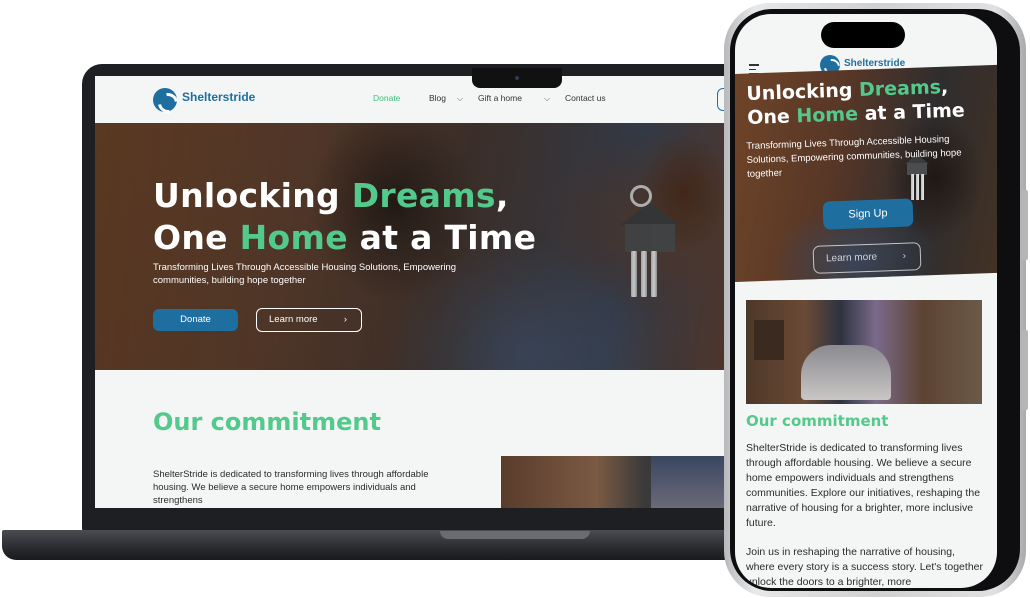 The height and width of the screenshot is (598, 1030). I want to click on image-doorway, so click(769, 340).